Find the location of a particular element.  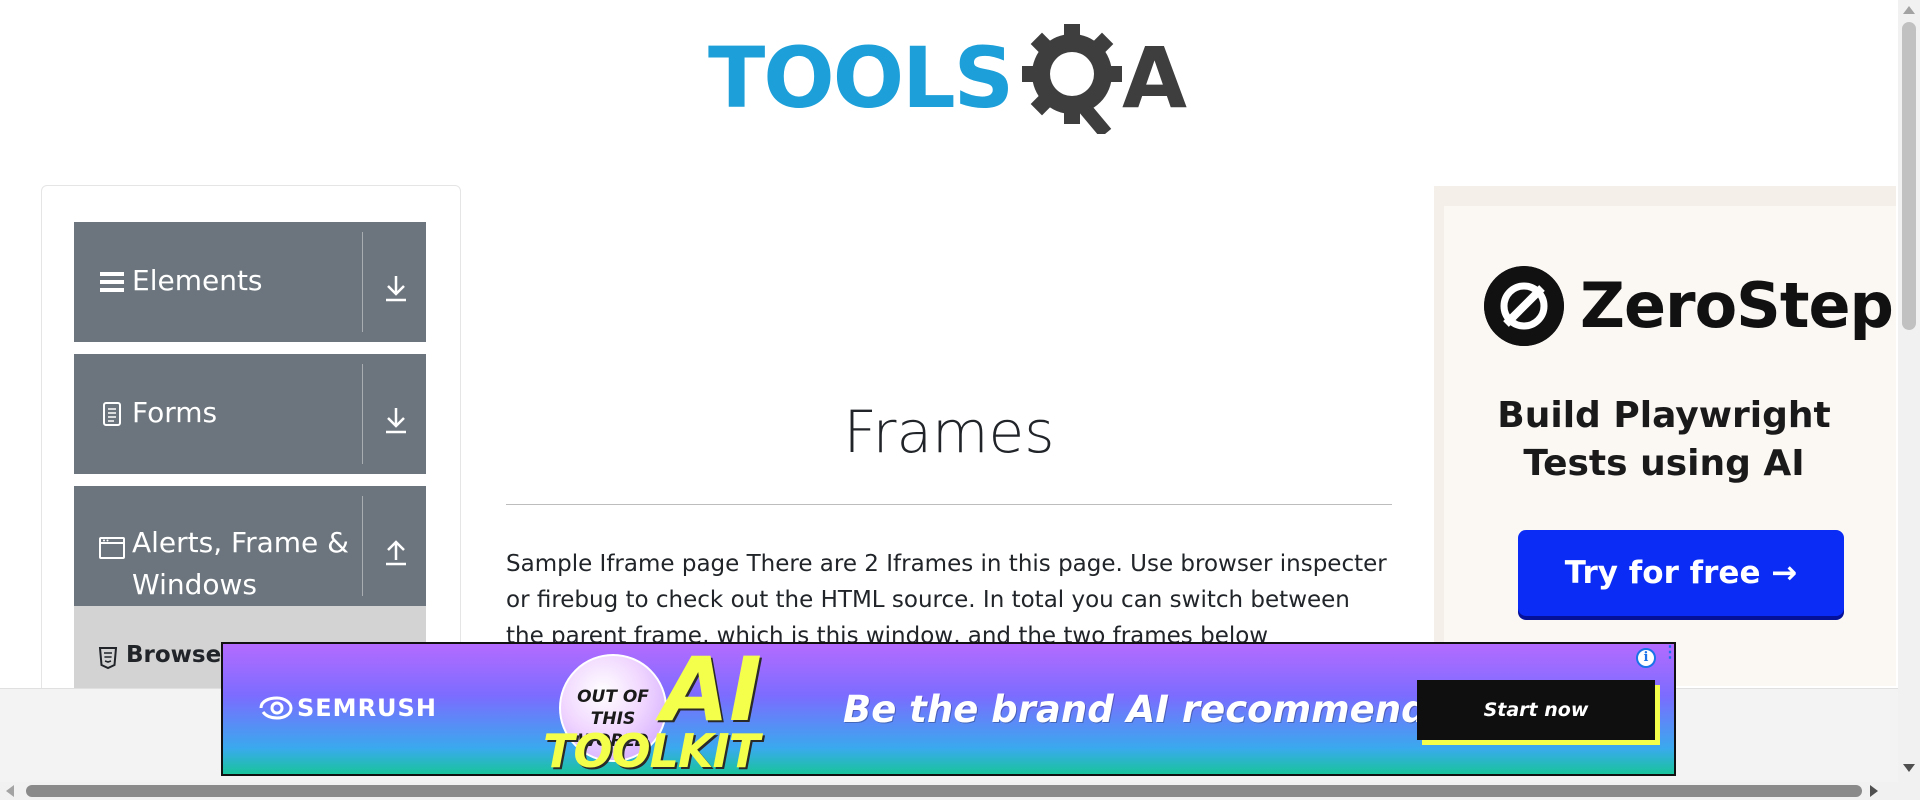

scroll-right-arrow-icon is located at coordinates (1874, 791).